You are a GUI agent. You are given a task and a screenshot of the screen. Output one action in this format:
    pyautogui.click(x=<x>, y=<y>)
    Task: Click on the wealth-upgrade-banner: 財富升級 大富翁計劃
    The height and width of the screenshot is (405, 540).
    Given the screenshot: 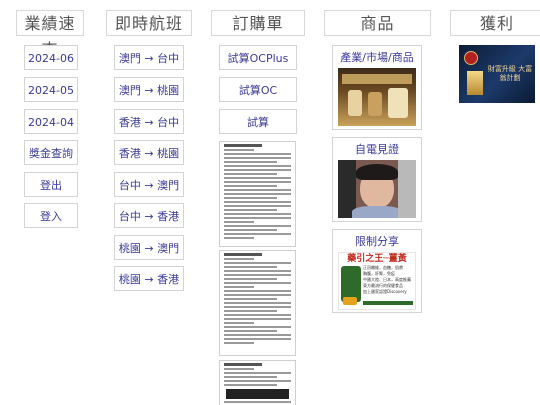 What is the action you would take?
    pyautogui.click(x=497, y=74)
    